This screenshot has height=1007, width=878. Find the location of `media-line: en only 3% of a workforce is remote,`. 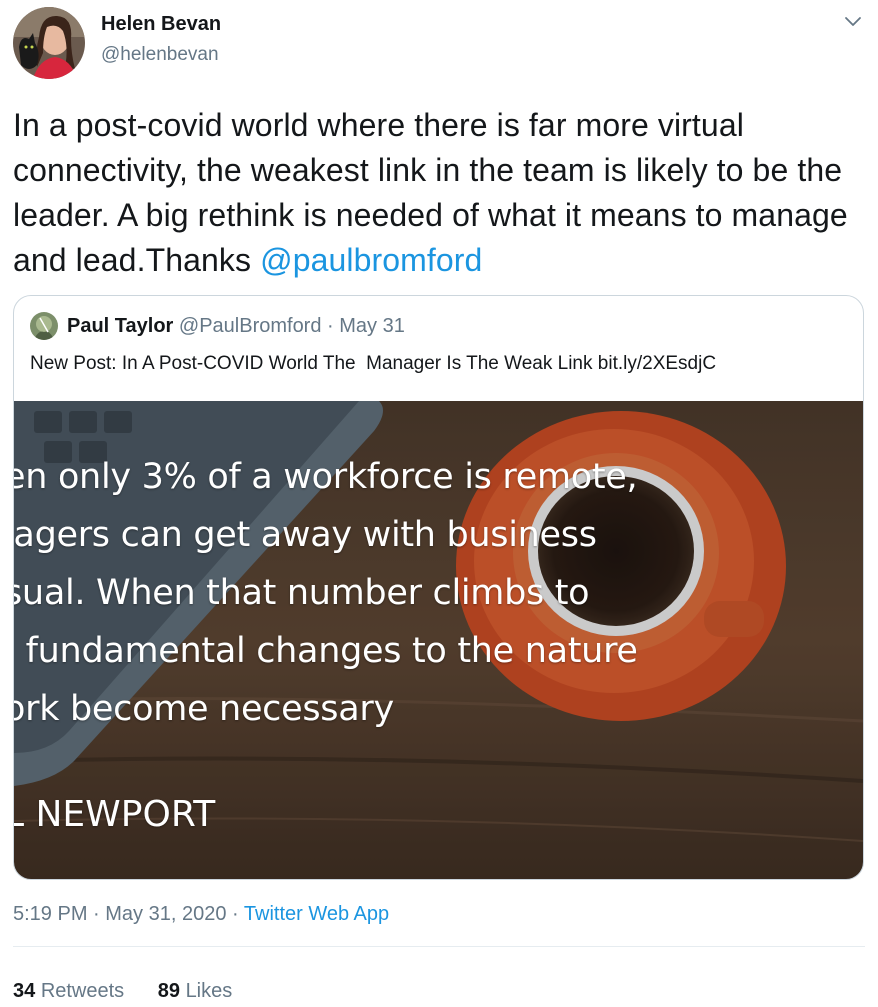

media-line: en only 3% of a workforce is remote, is located at coordinates (326, 477).